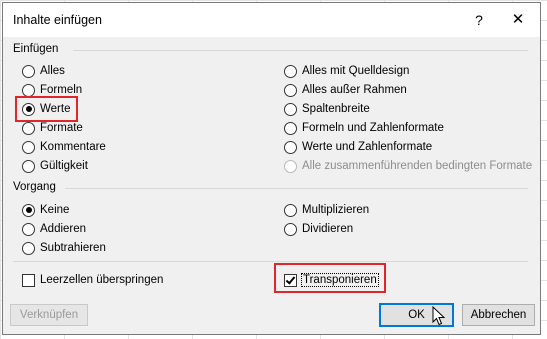  I want to click on radio-alles-ausser-rahmen: Alles außer Rahmen, so click(345, 90).